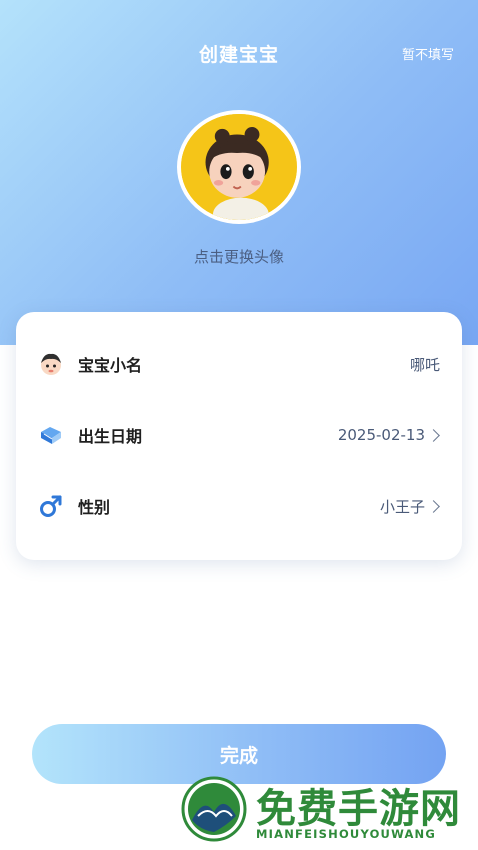 This screenshot has height=850, width=478. I want to click on baby-cartoon-image, so click(239, 167).